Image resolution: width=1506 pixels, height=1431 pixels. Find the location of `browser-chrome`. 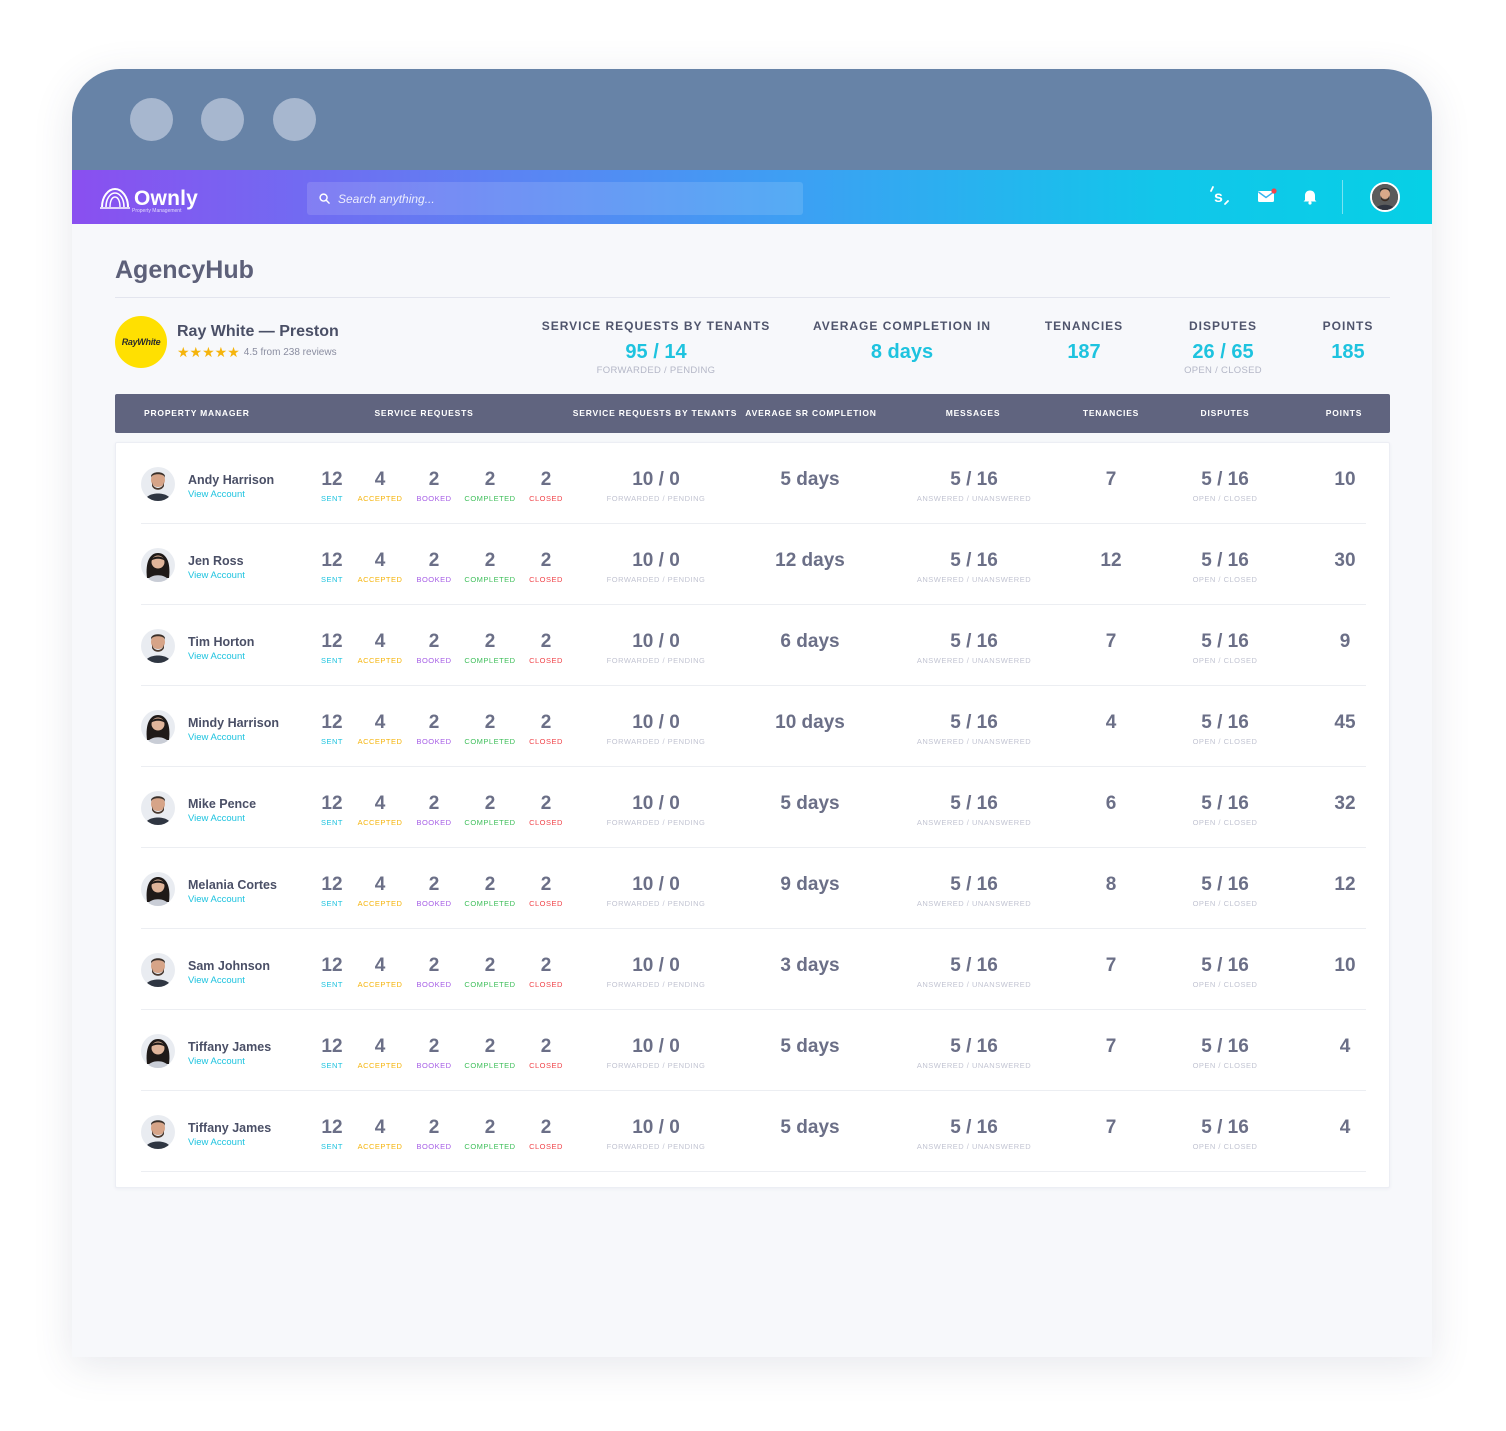

browser-chrome is located at coordinates (752, 119).